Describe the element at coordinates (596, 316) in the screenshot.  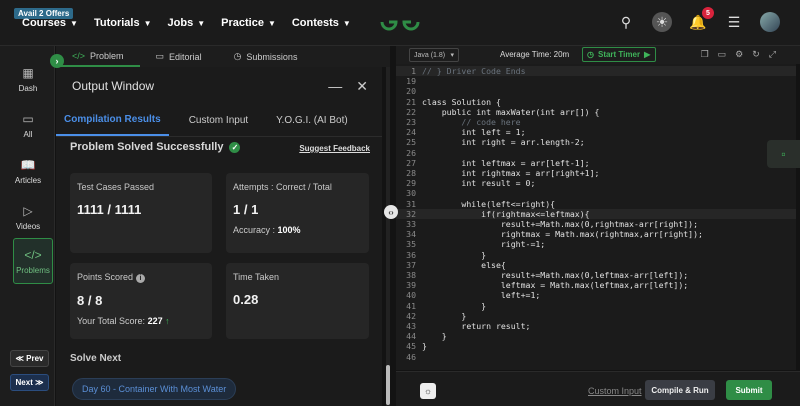
I see `code-line: 42 }` at that location.